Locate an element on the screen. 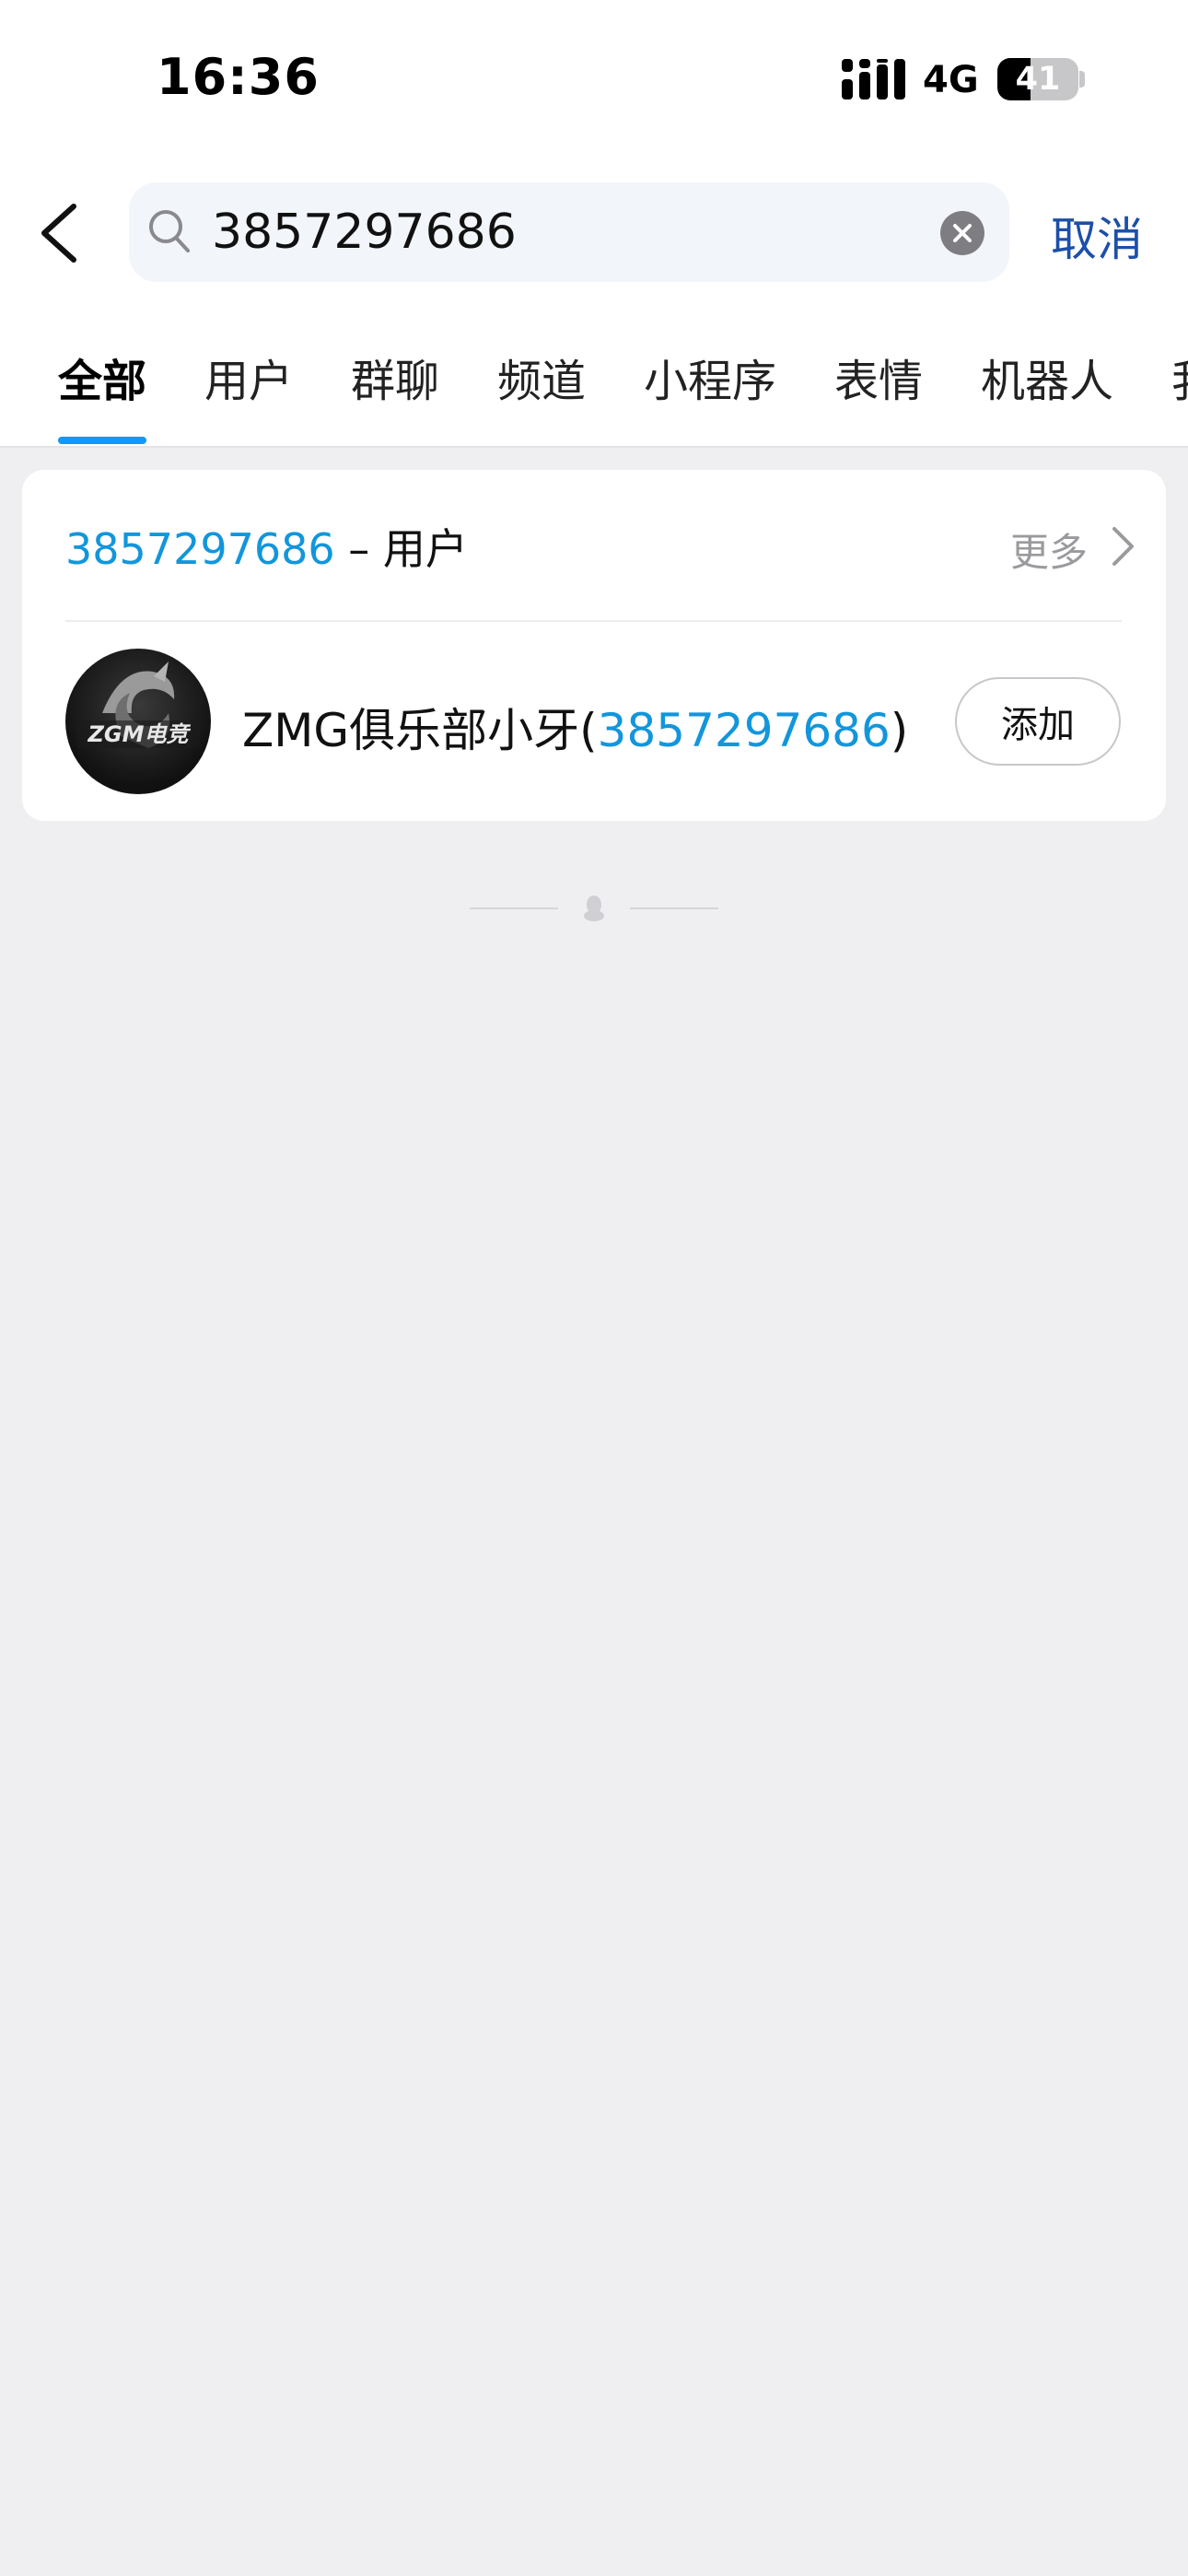 The height and width of the screenshot is (2576, 1188). back-chevron-icon is located at coordinates (60, 233).